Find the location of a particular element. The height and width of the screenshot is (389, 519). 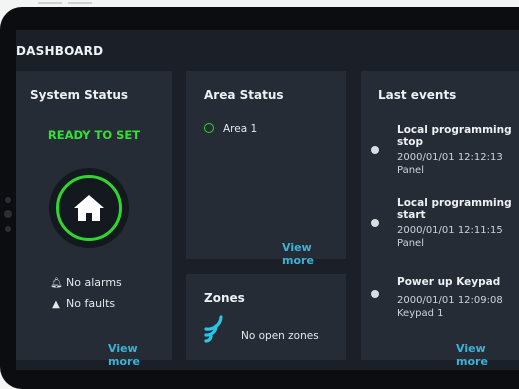

alarms-status: 🔔︎ No alarms is located at coordinates (86, 282).